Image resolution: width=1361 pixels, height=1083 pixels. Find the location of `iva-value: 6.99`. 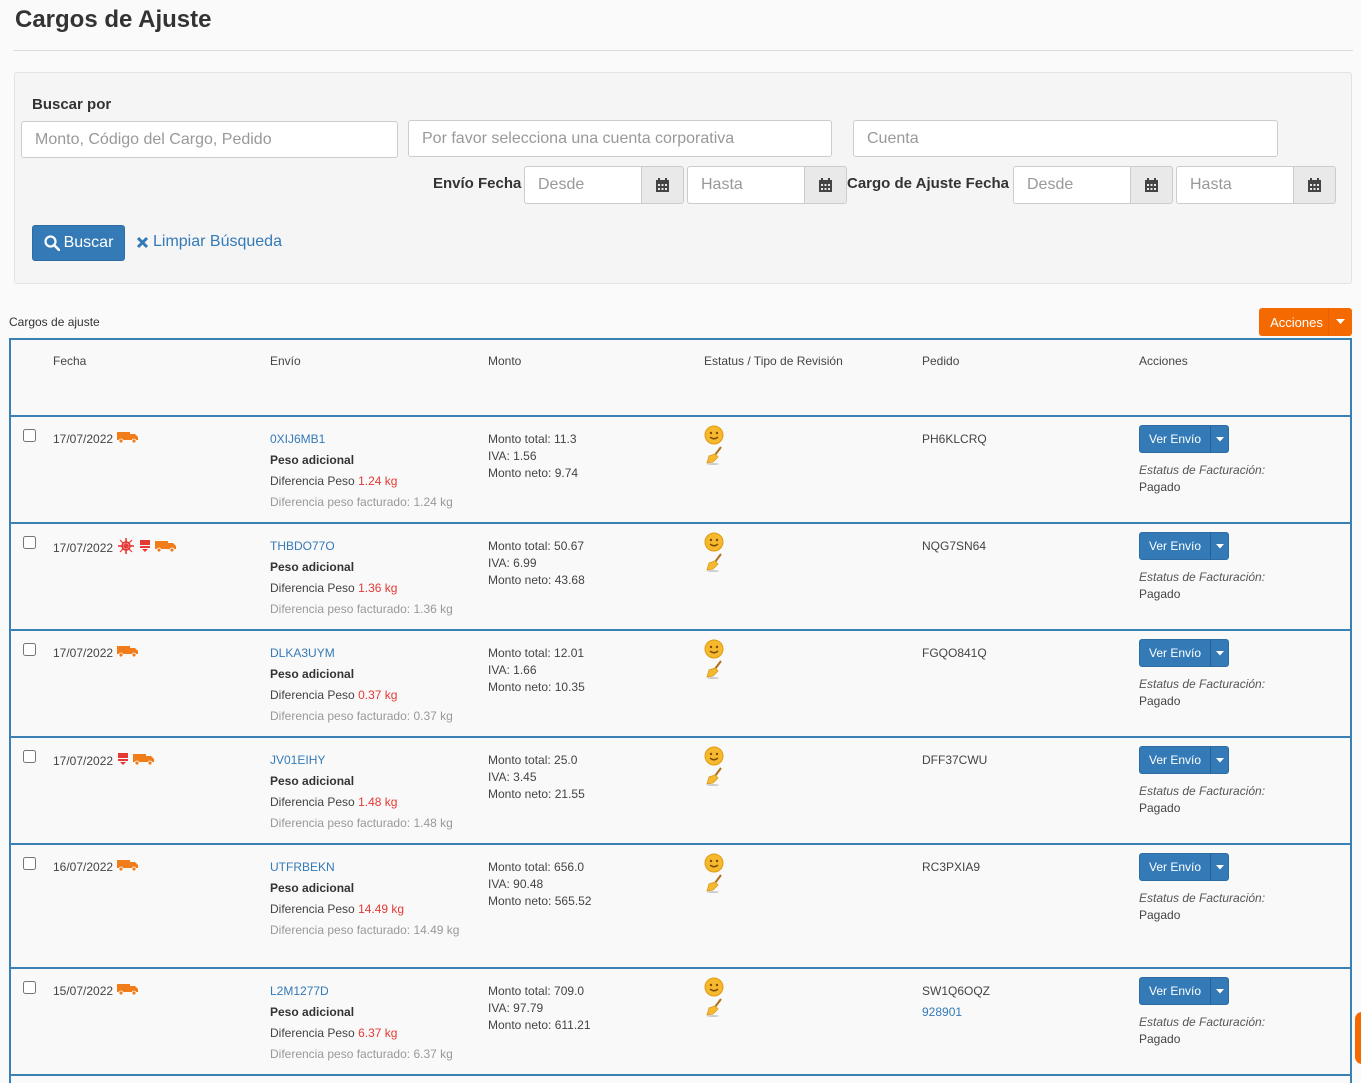

iva-value: 6.99 is located at coordinates (525, 563).